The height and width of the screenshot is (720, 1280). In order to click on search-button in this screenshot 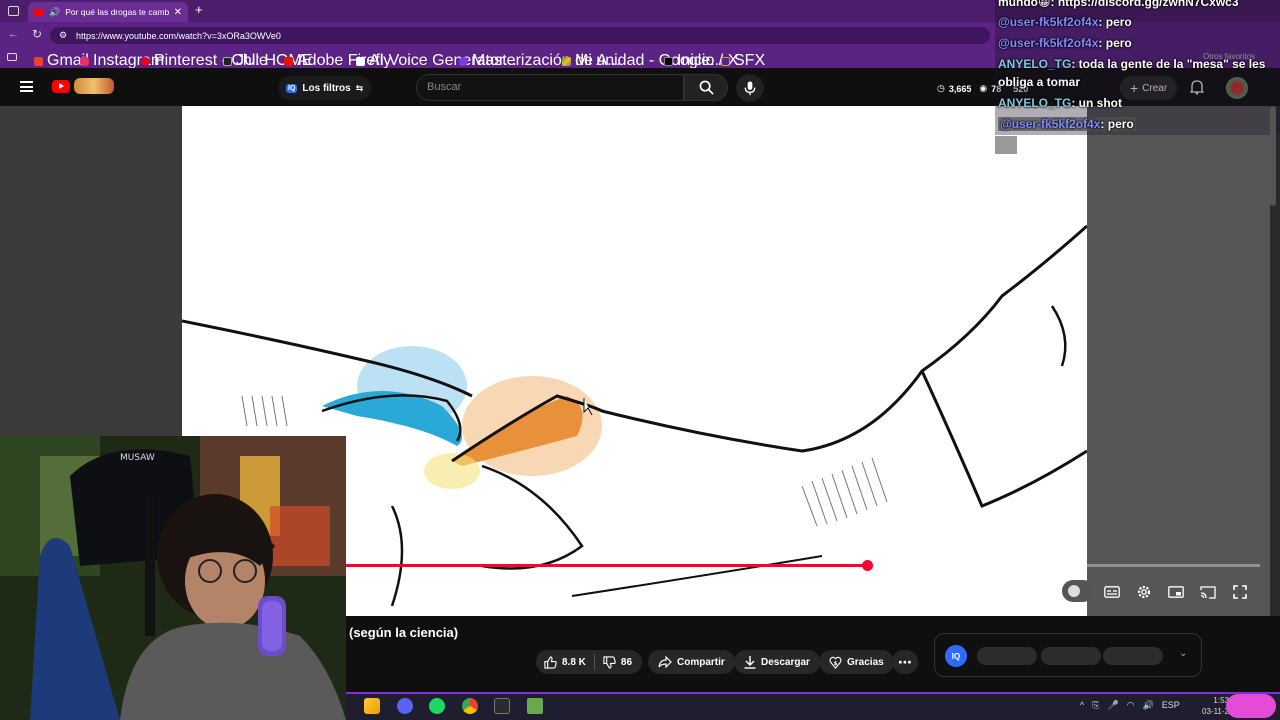, I will do `click(706, 87)`.